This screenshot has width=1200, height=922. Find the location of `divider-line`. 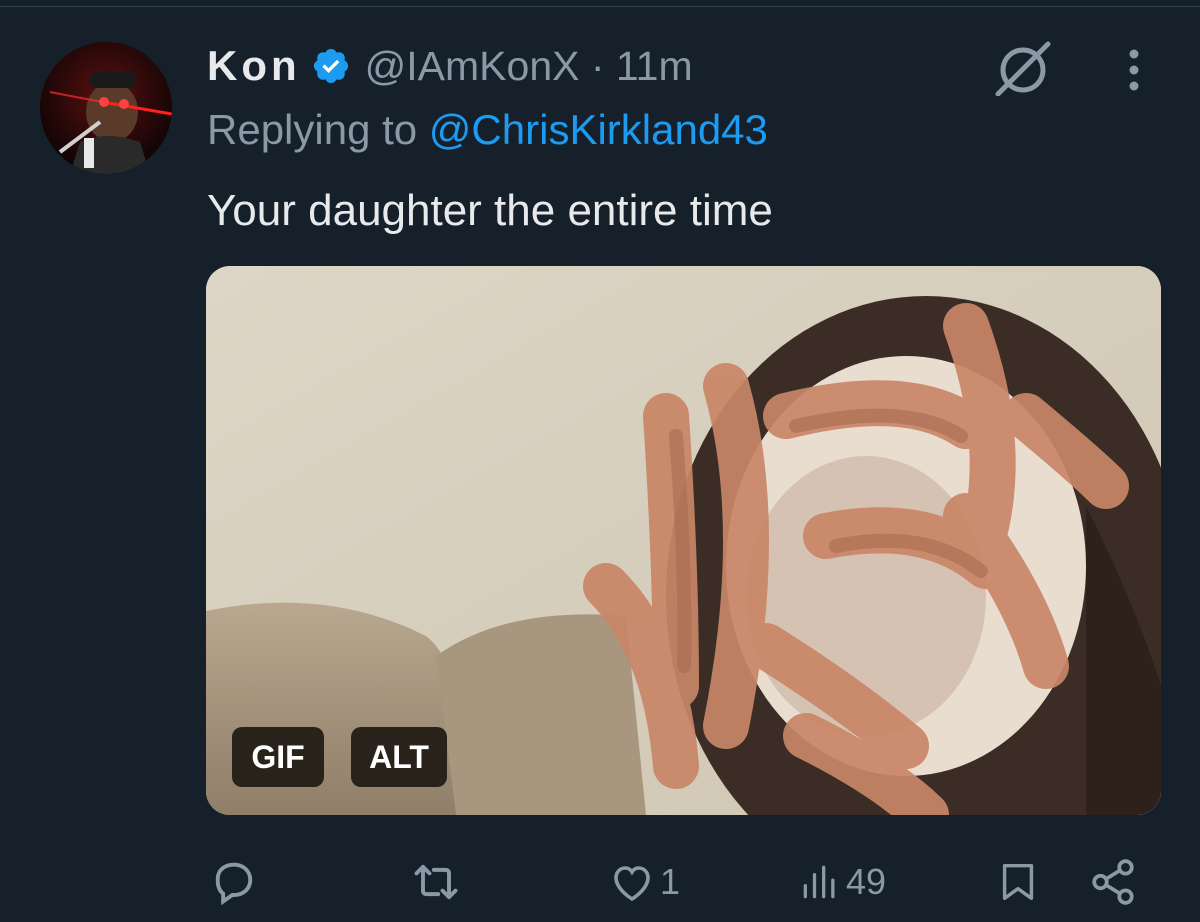

divider-line is located at coordinates (600, 3).